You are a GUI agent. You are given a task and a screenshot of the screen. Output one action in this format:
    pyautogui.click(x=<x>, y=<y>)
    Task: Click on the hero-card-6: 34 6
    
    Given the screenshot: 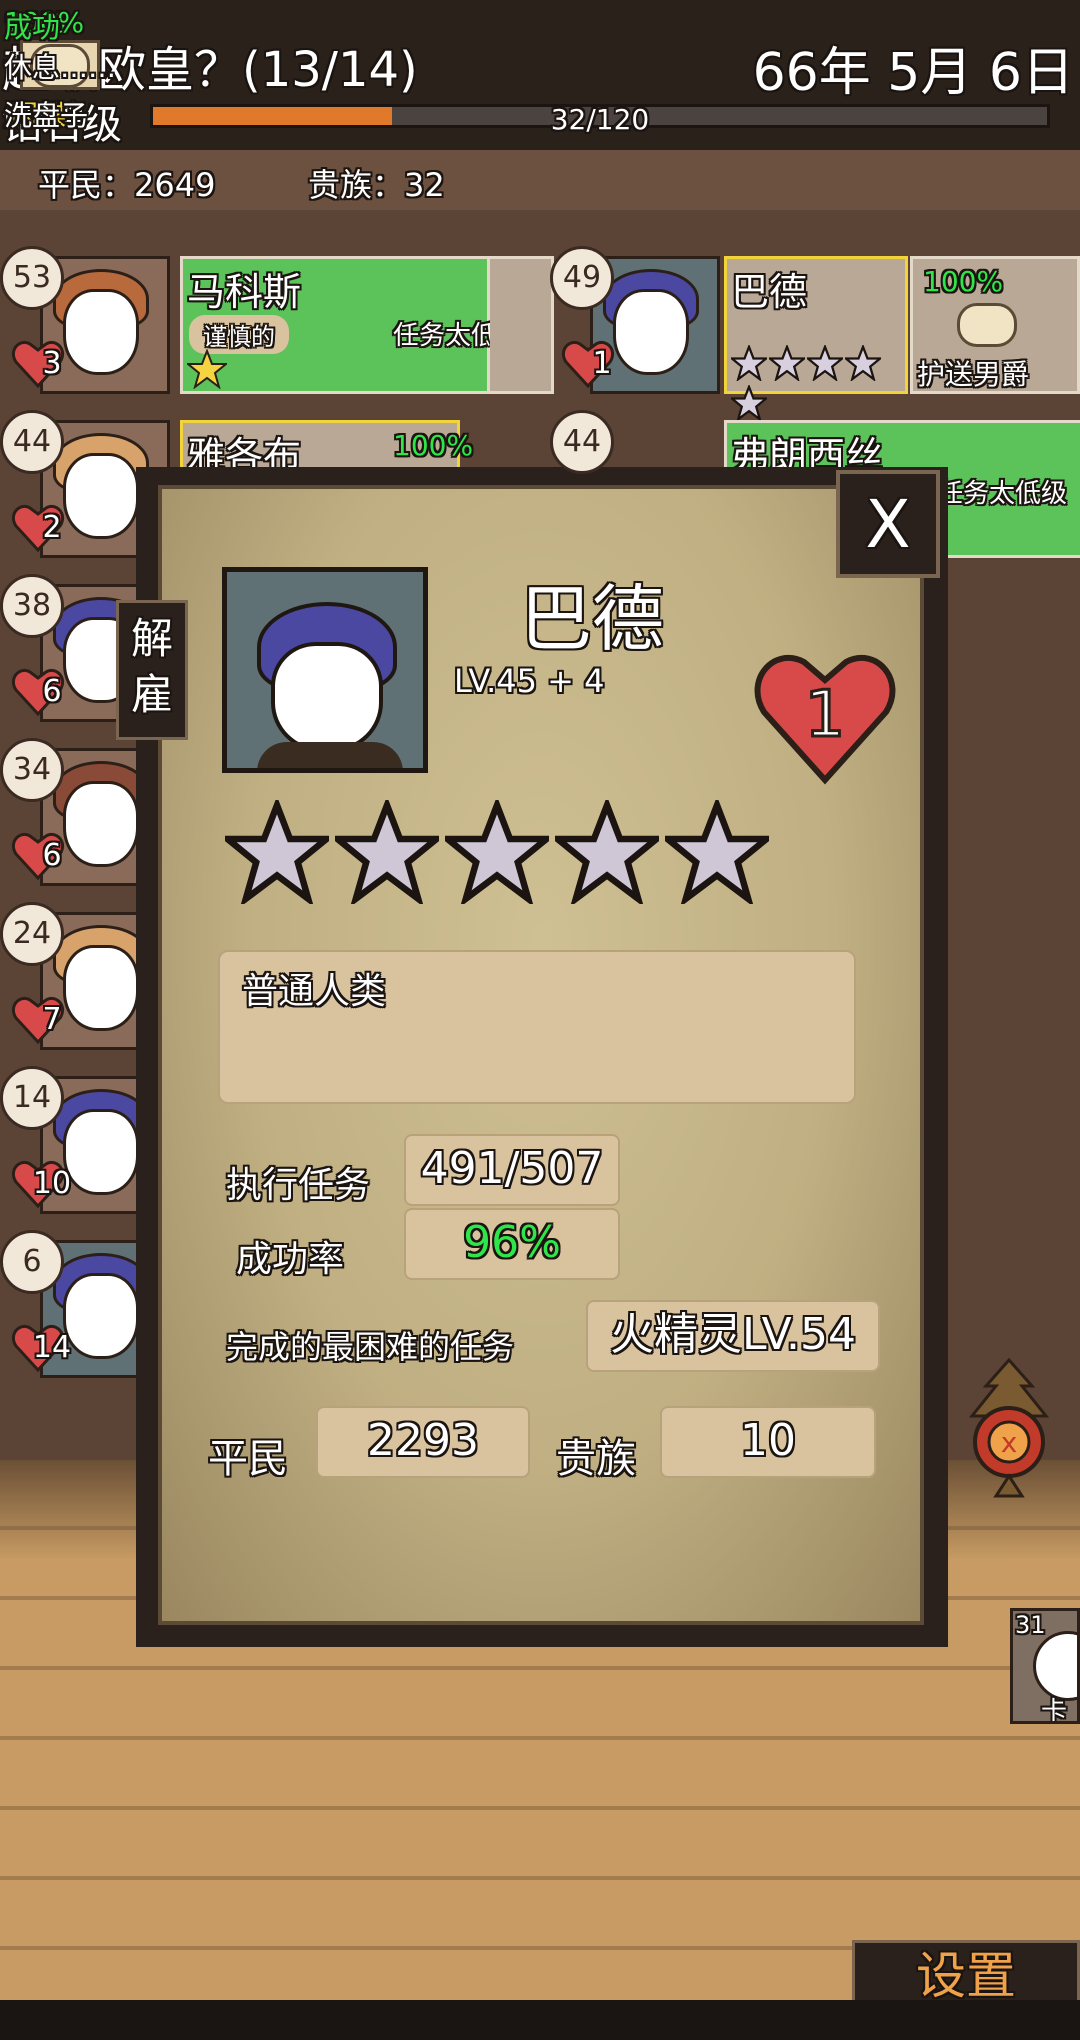 What is the action you would take?
    pyautogui.click(x=85, y=813)
    